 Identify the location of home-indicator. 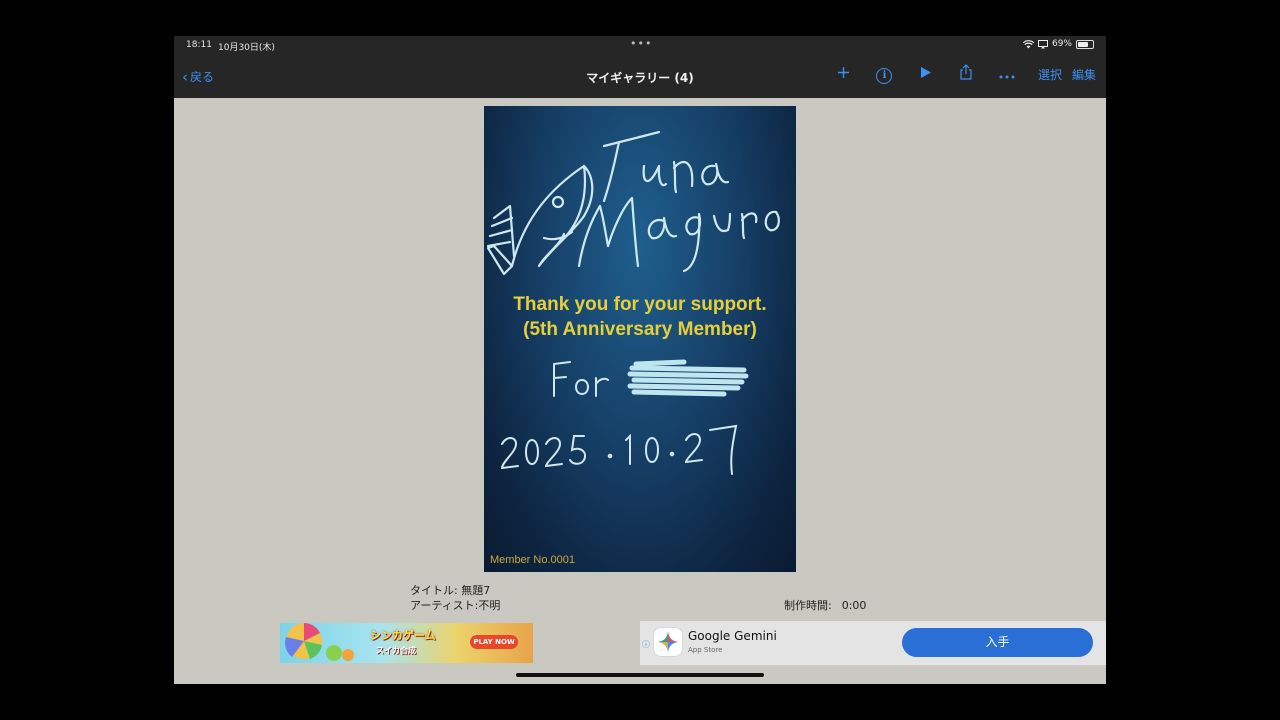
(640, 675).